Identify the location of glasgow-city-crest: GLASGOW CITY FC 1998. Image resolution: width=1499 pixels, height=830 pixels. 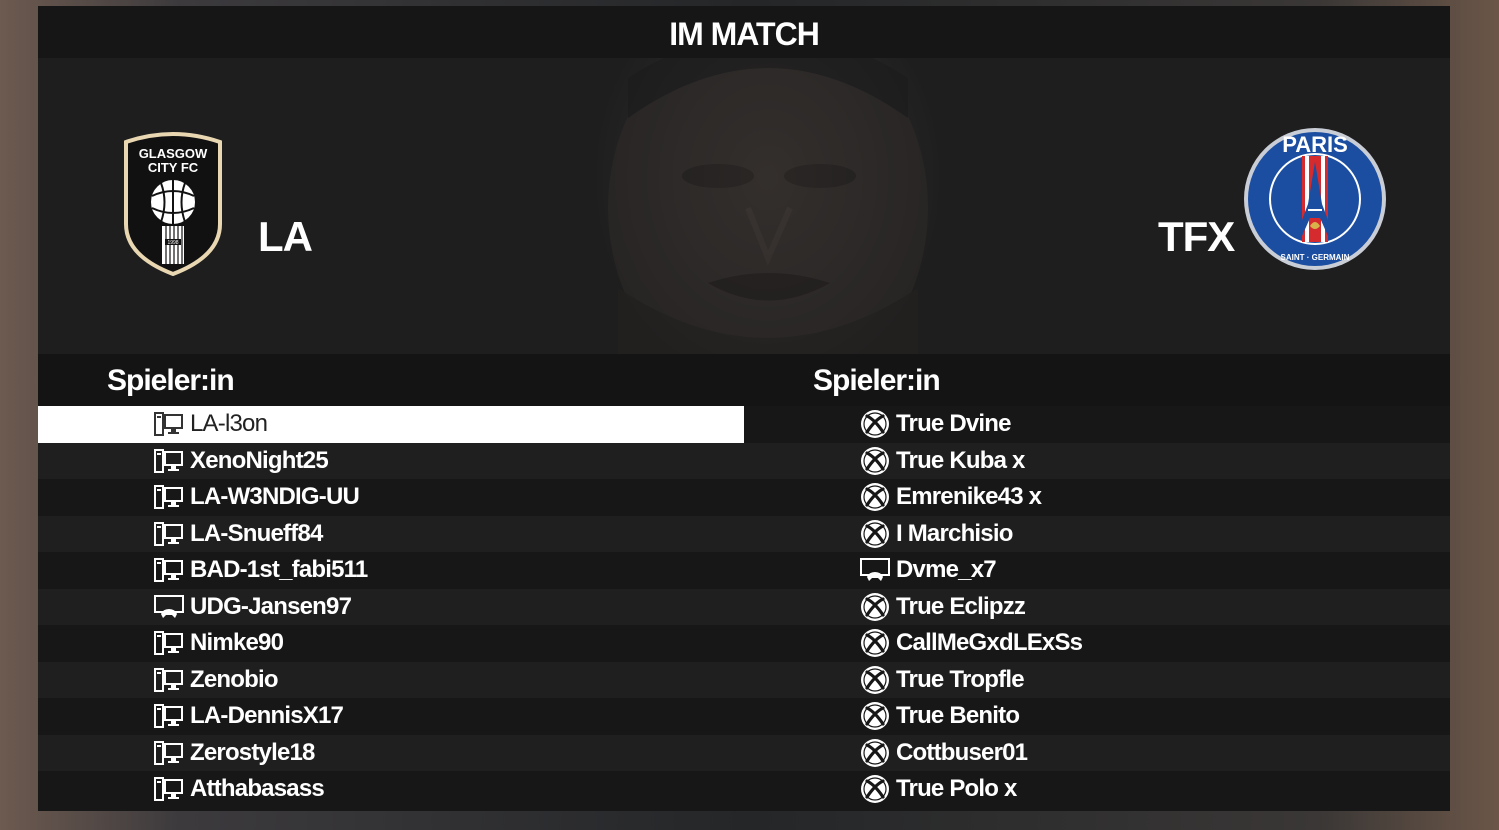
(173, 204).